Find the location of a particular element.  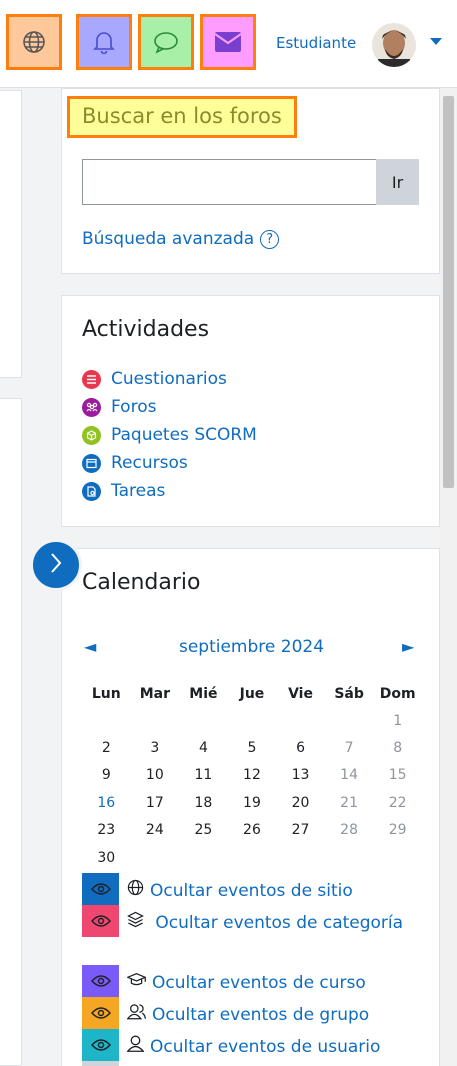

messages-button is located at coordinates (166, 42).